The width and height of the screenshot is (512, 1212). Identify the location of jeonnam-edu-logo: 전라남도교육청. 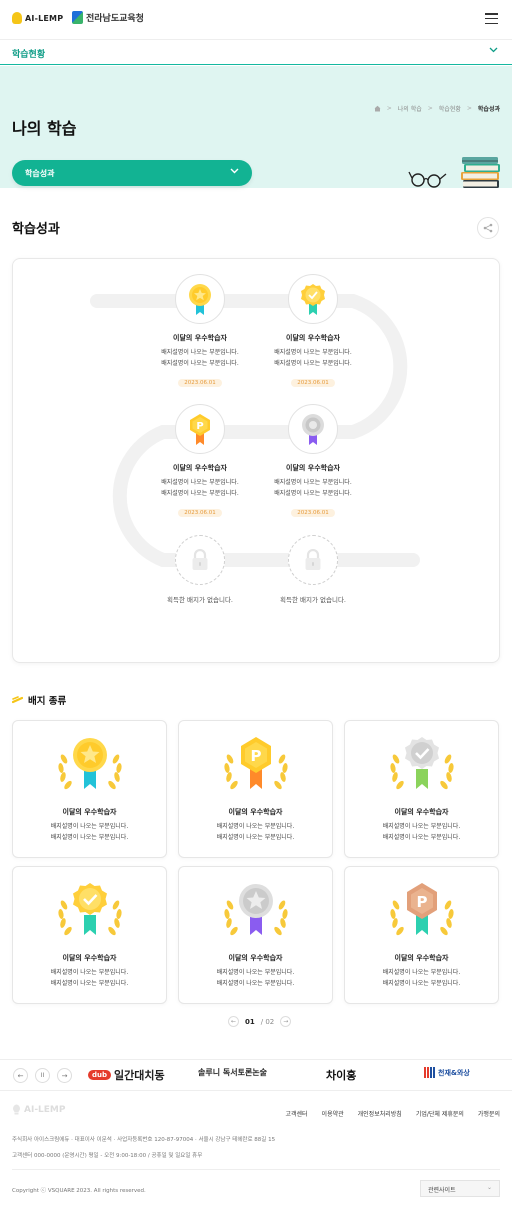
(108, 17).